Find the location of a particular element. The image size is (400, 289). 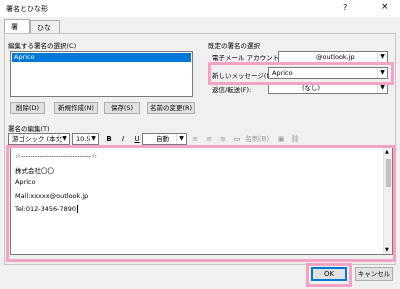

cancel-button: キャンセル is located at coordinates (374, 274).